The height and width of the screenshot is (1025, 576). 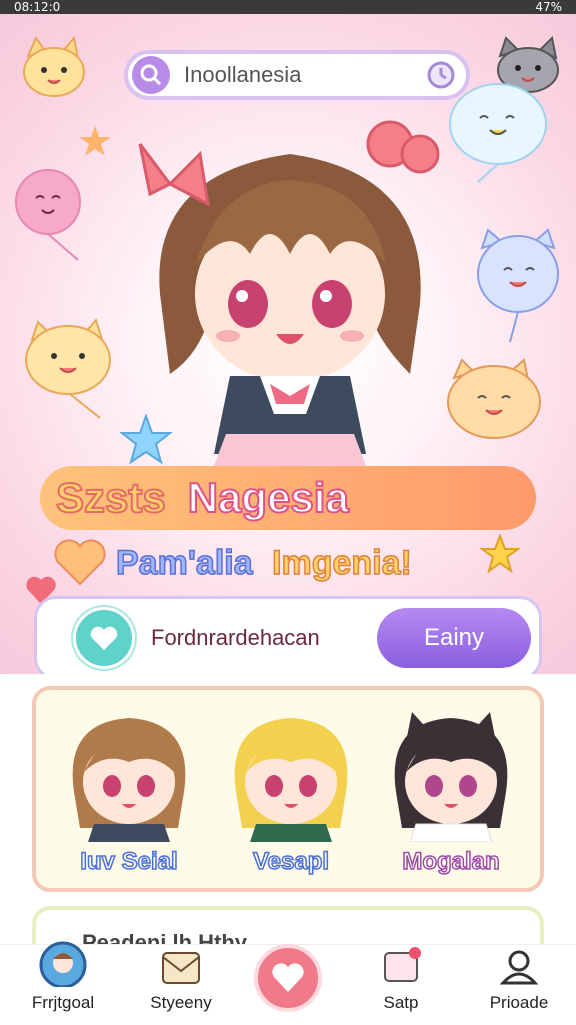 I want to click on tab-label: Frrjtgoal, so click(x=63, y=1002).